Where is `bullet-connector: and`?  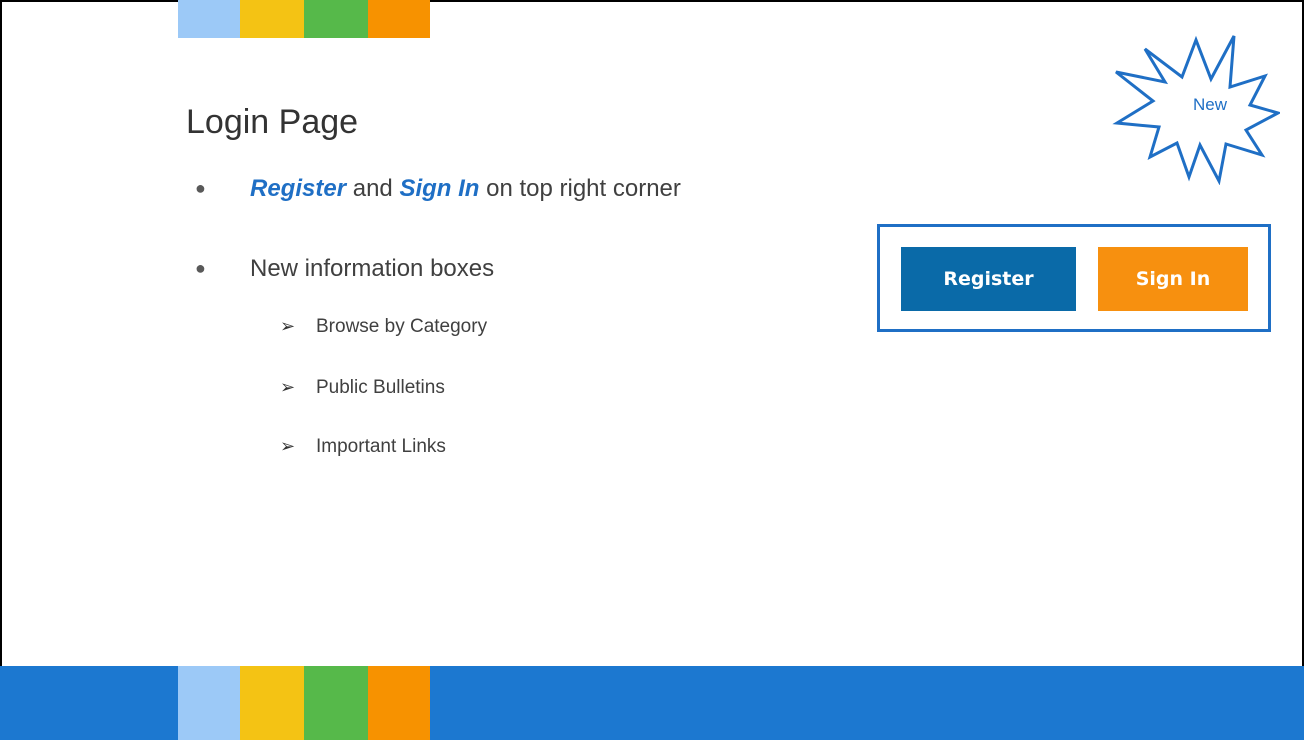
bullet-connector: and is located at coordinates (373, 188).